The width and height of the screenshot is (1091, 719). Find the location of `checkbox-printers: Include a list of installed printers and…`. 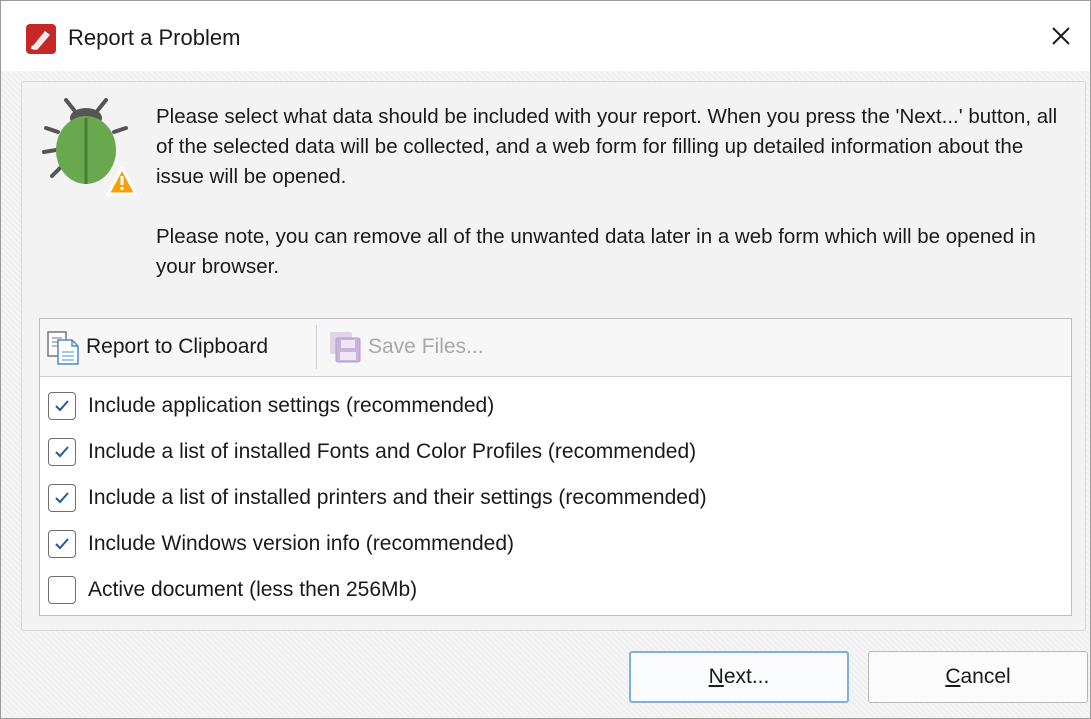

checkbox-printers: Include a list of installed printers and… is located at coordinates (377, 498).